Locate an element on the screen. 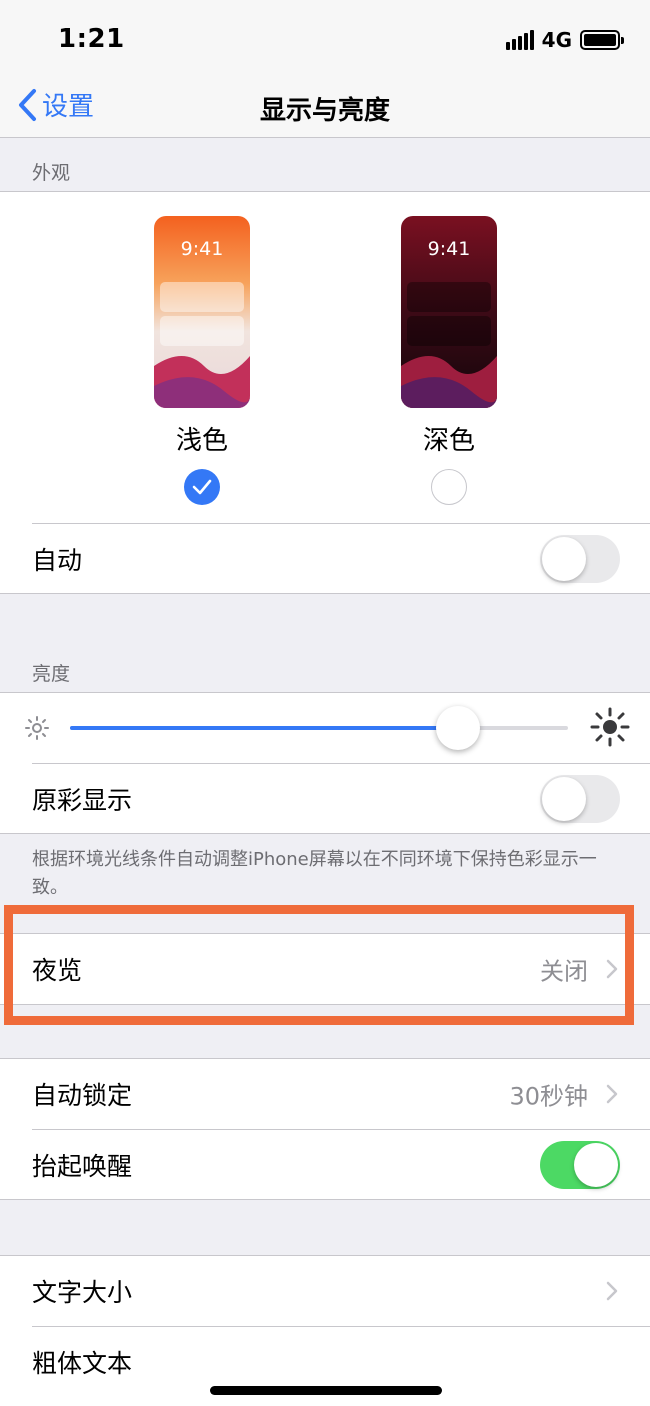 Image resolution: width=650 pixels, height=1406 pixels. auto-appearance-row: 自动 is located at coordinates (325, 559).